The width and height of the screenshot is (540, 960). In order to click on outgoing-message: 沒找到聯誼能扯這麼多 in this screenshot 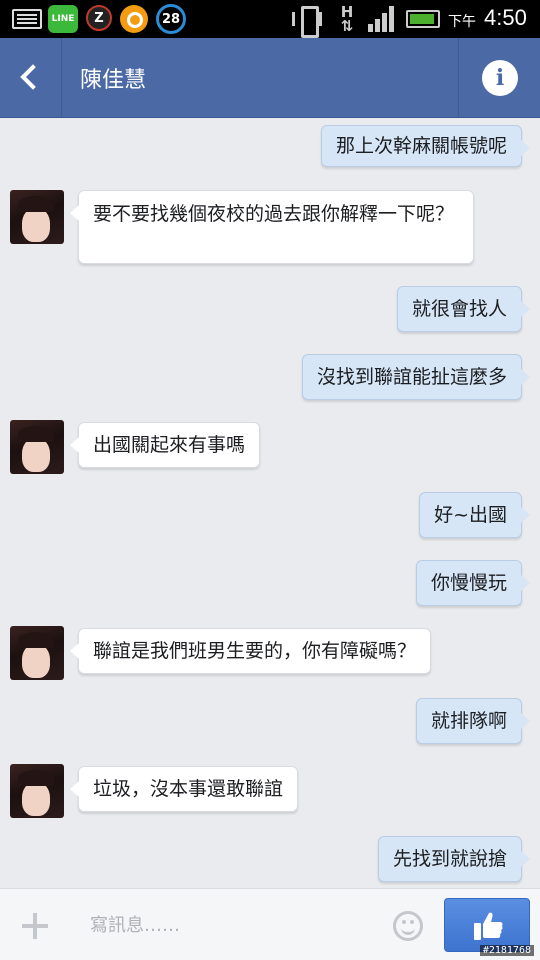, I will do `click(416, 377)`.